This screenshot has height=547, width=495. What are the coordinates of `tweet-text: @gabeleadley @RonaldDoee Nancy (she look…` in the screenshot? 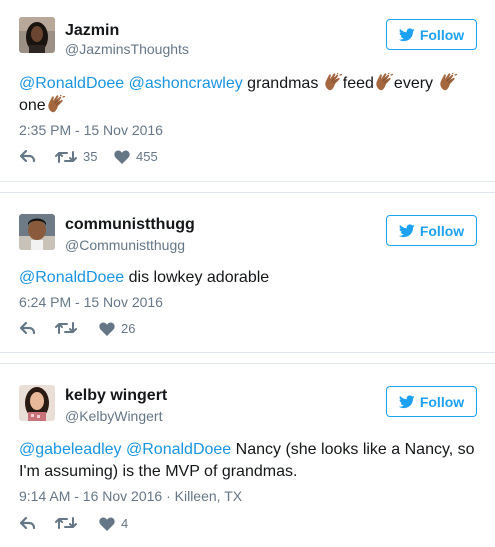 It's located at (250, 461).